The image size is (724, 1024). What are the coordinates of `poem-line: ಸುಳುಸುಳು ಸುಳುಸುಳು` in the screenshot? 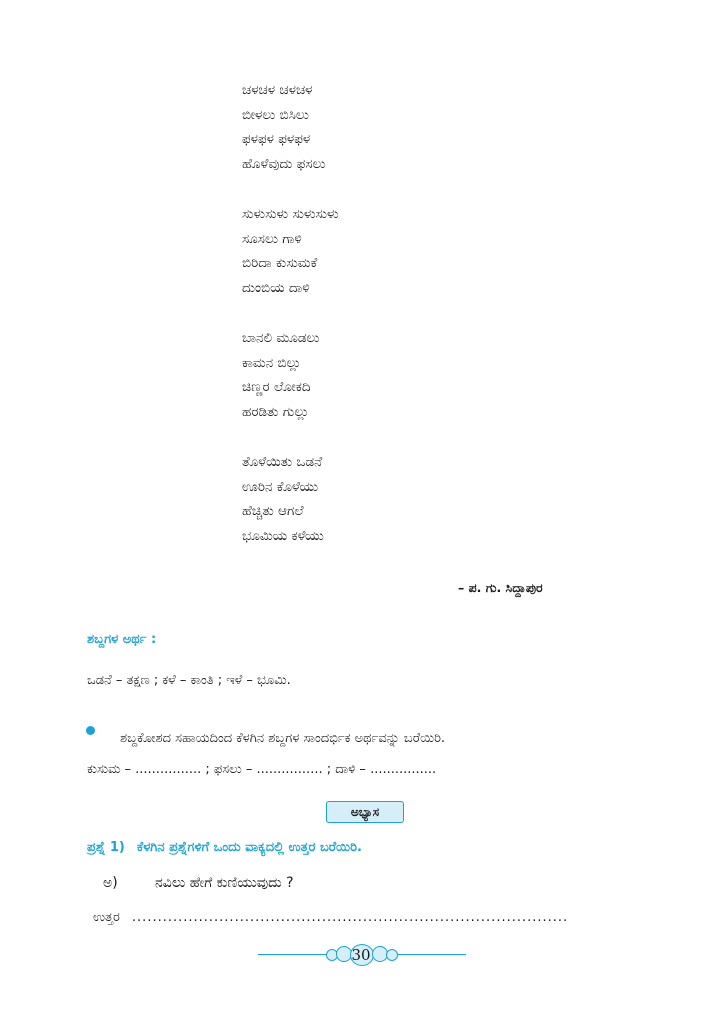 It's located at (290, 214).